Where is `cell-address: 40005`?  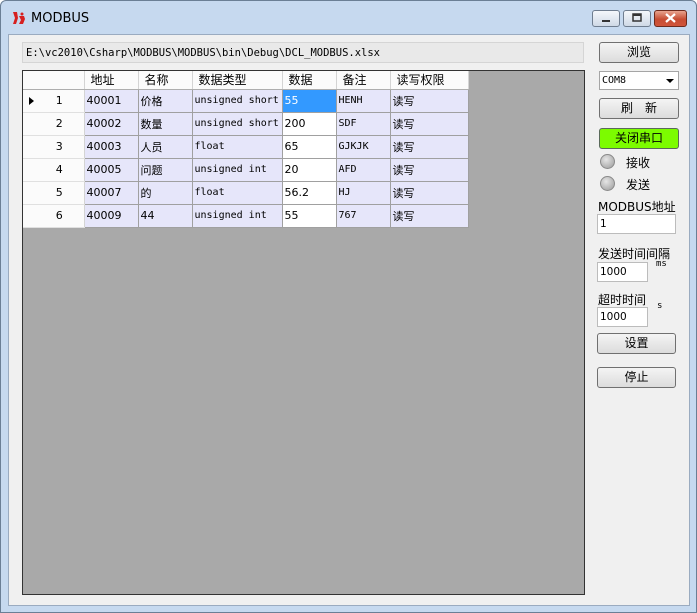
cell-address: 40005 is located at coordinates (111, 170).